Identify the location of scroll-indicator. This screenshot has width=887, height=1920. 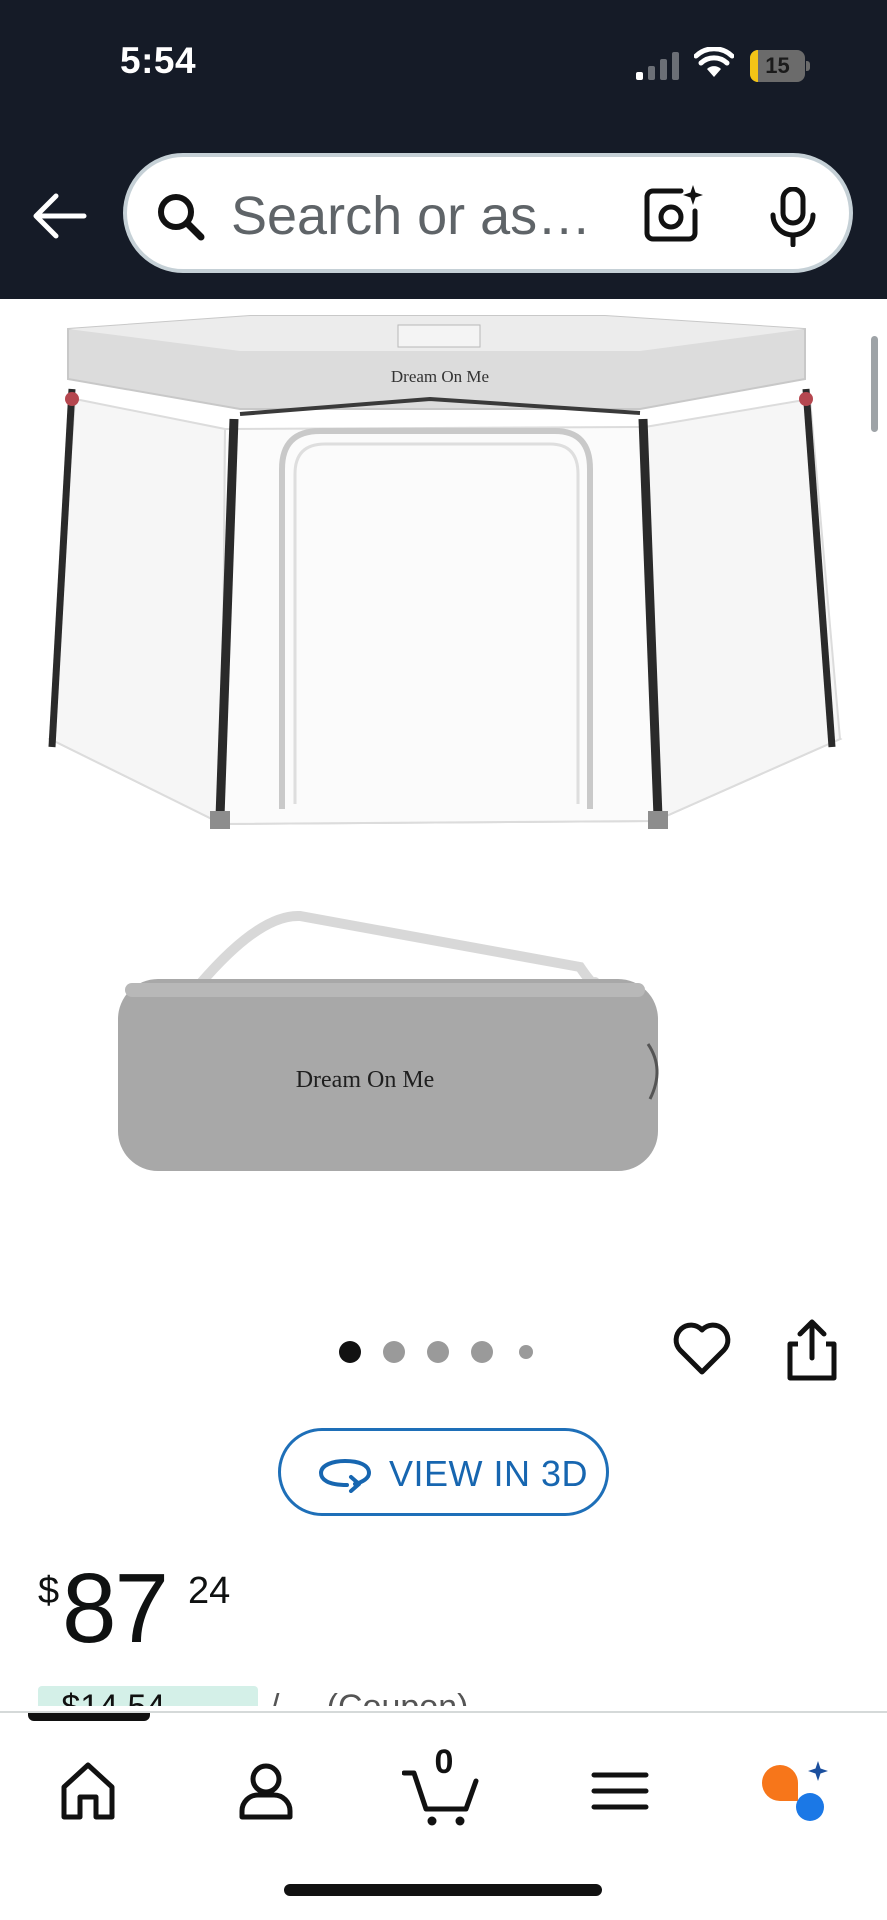
(874, 384).